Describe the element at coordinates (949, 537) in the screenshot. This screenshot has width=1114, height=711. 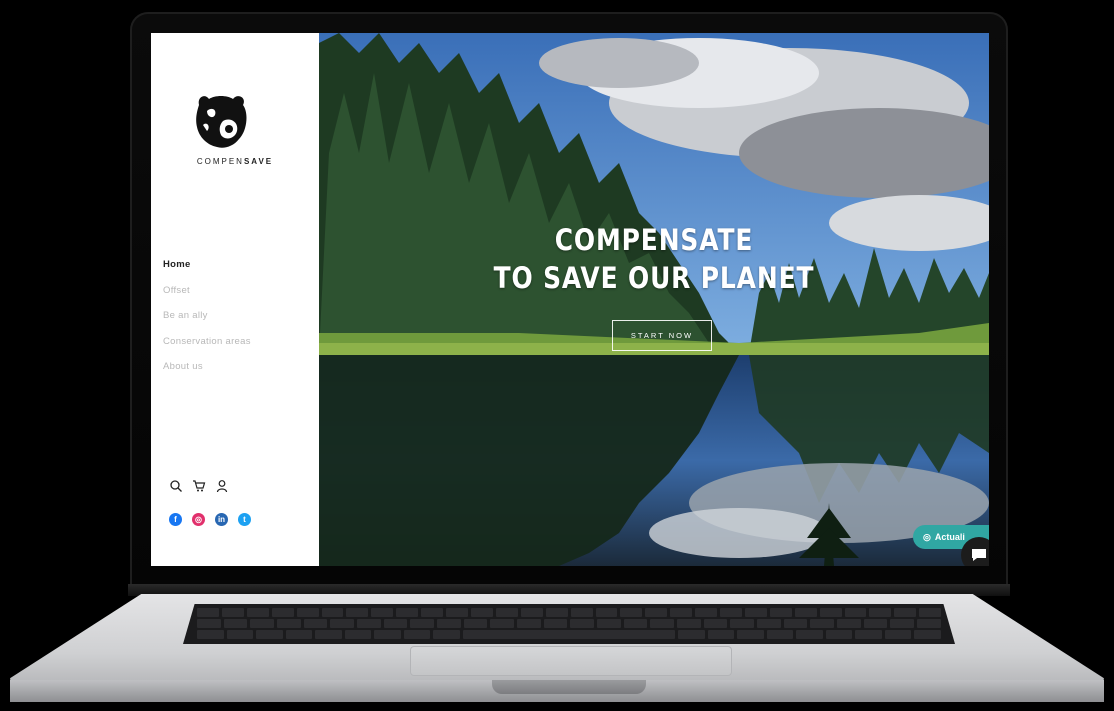
I see `status-pill-label: Actuali` at that location.